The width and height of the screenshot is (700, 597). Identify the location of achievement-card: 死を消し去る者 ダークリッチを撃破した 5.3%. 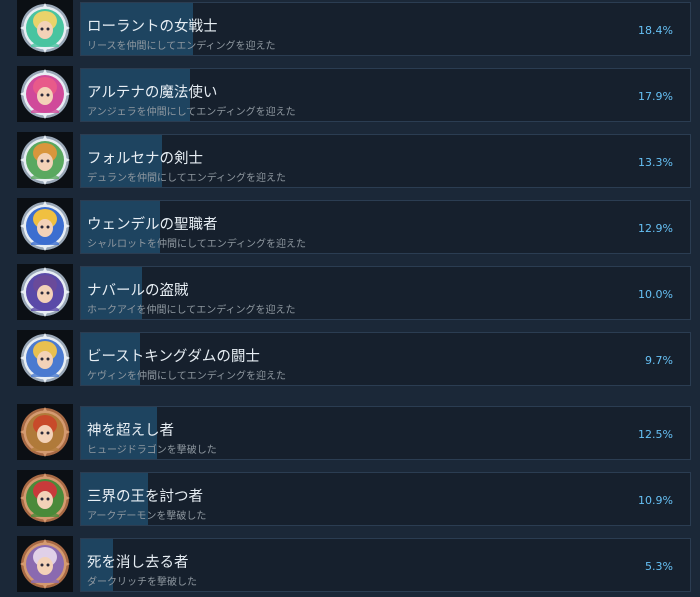
(385, 565).